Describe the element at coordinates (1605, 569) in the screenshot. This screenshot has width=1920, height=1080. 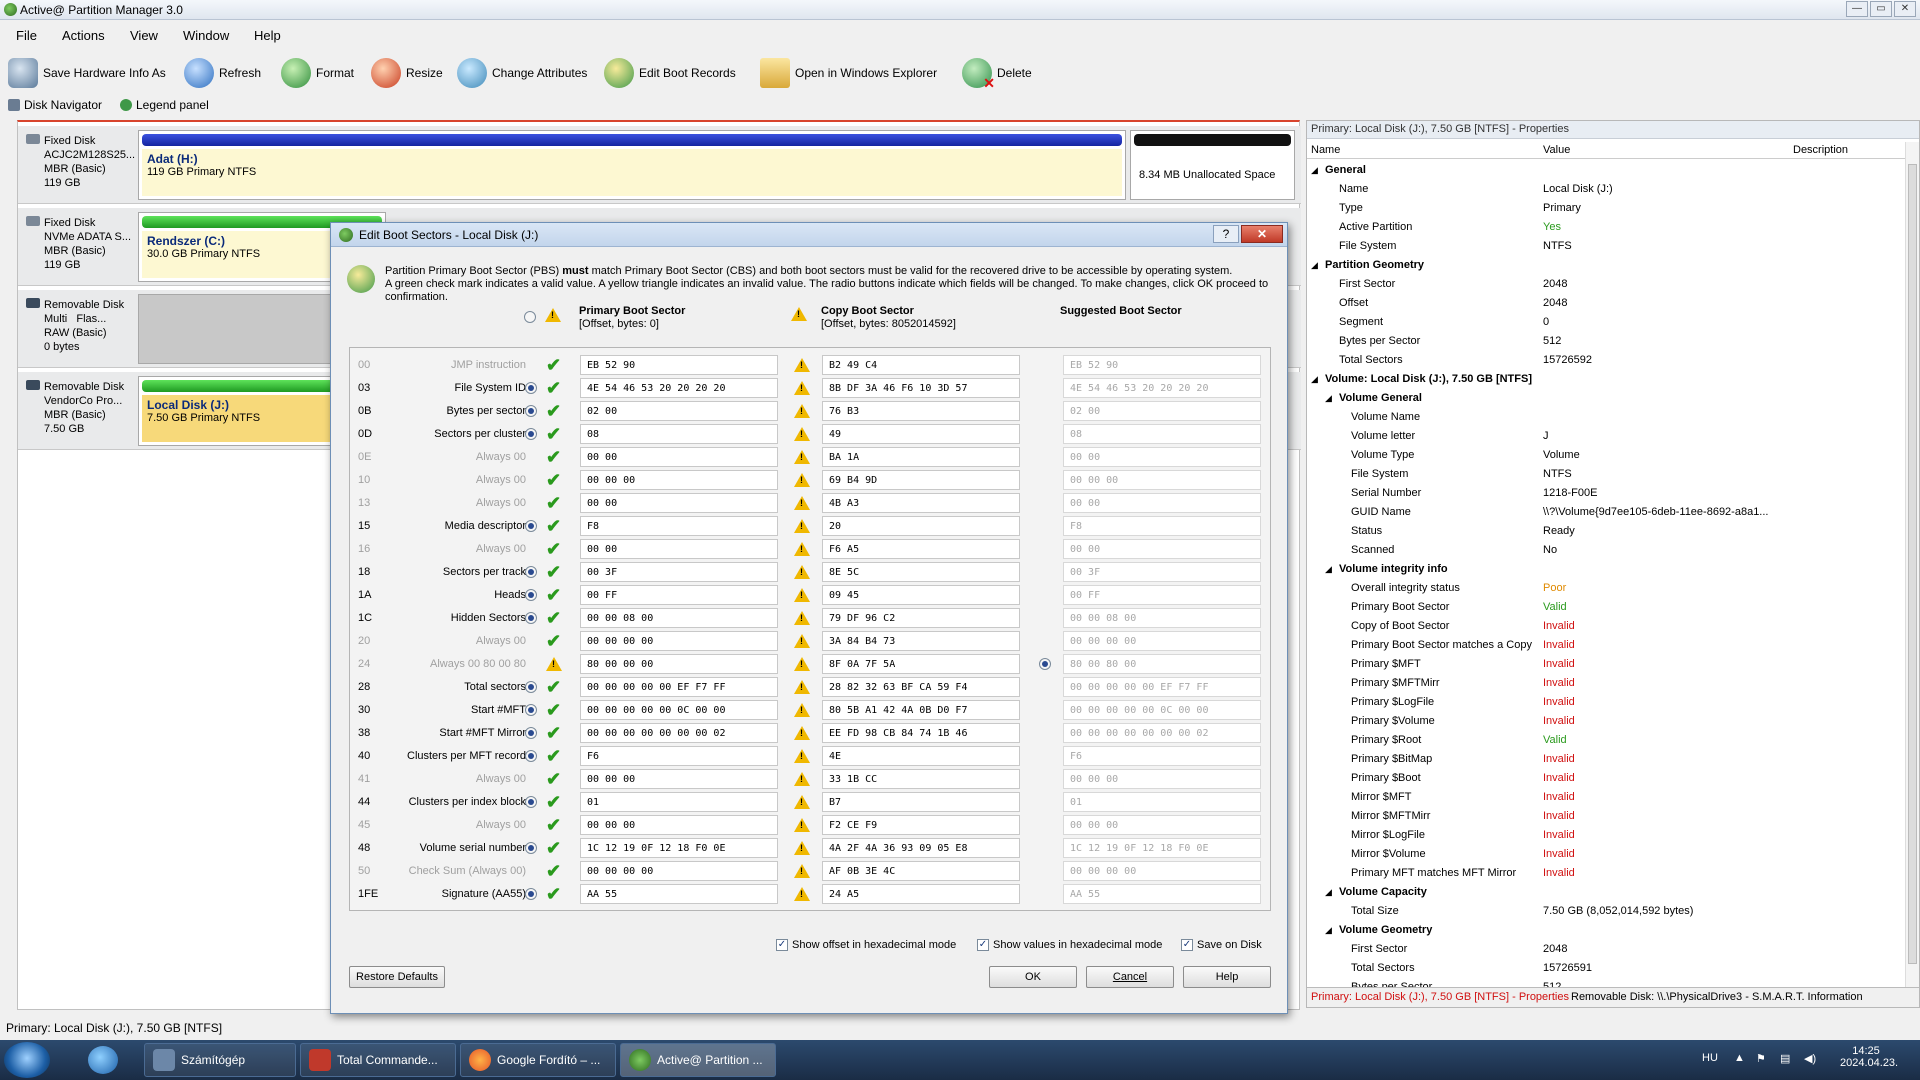
I see `property-group: ◢ Volume integrity info` at that location.